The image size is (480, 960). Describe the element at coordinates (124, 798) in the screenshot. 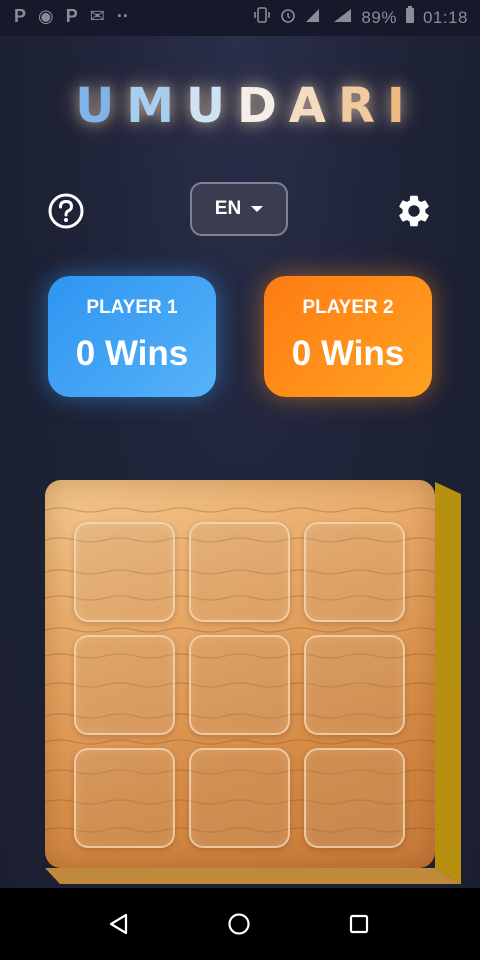

I see `board-cell-r3-c1` at that location.